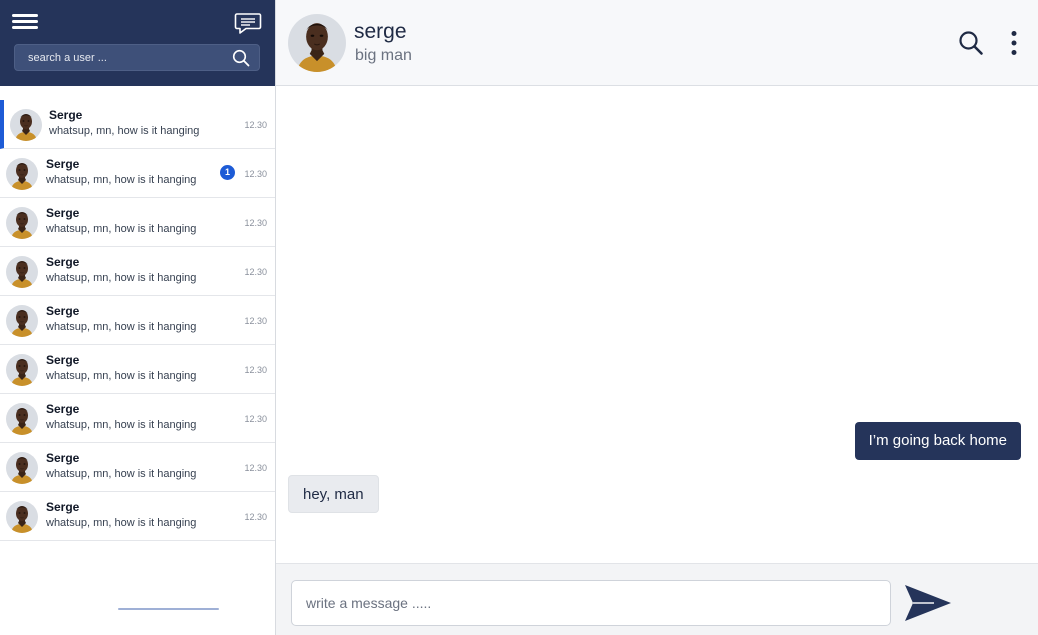 This screenshot has height=635, width=1038. I want to click on contact-status: big man, so click(383, 55).